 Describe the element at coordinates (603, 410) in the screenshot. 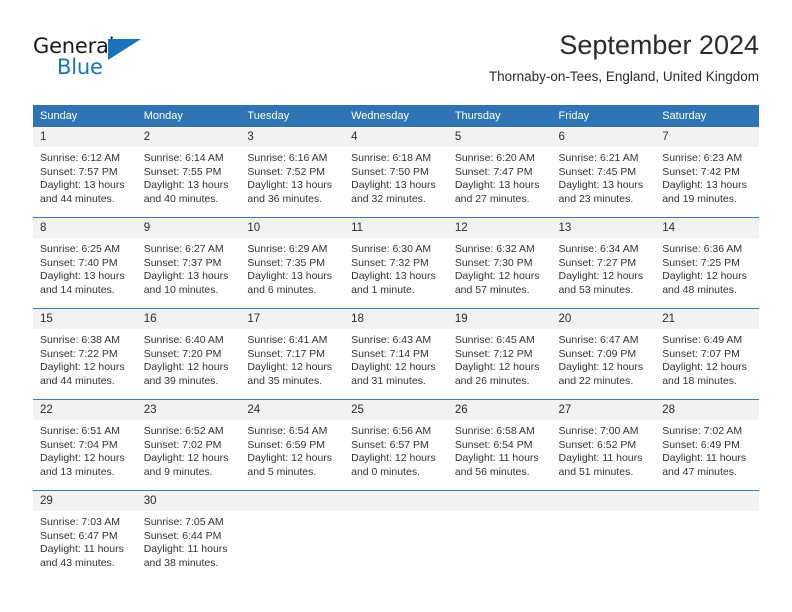

I see `day-number: 27` at that location.